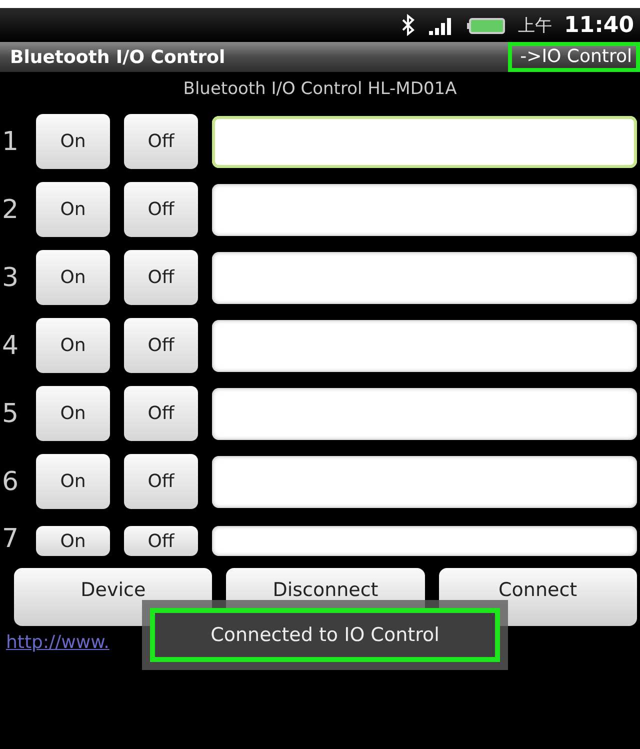  I want to click on channel-number: 6, so click(10, 481).